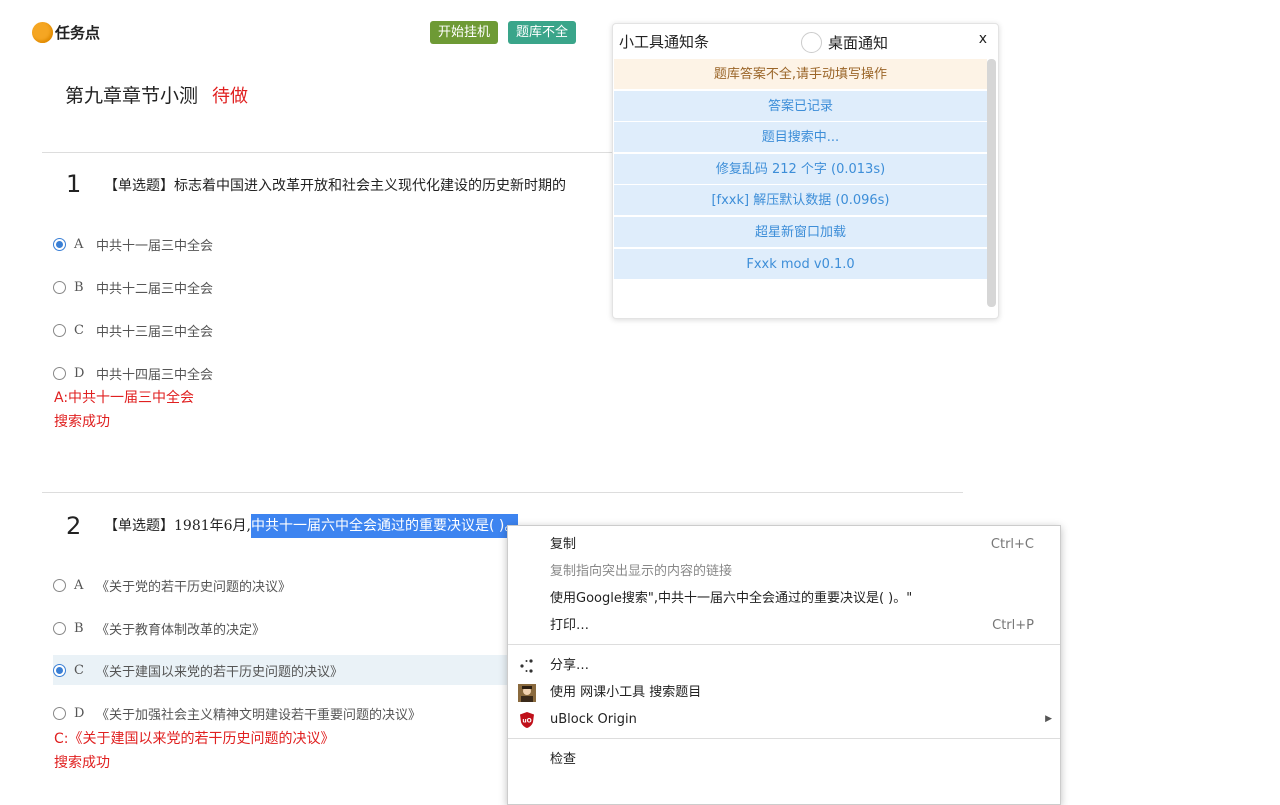 The width and height of the screenshot is (1280, 805). I want to click on logo-text: 任务点, so click(78, 33).